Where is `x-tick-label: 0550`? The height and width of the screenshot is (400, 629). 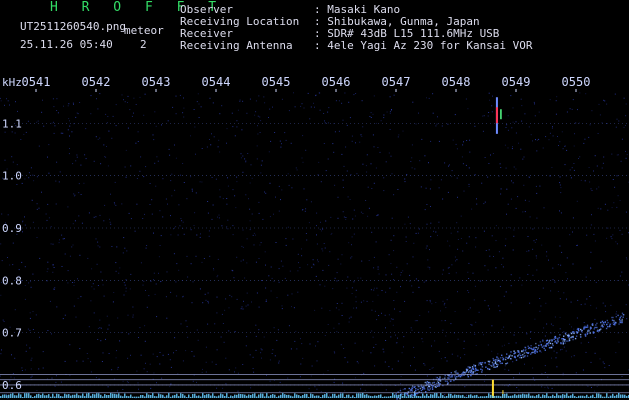 x-tick-label: 0550 is located at coordinates (576, 82).